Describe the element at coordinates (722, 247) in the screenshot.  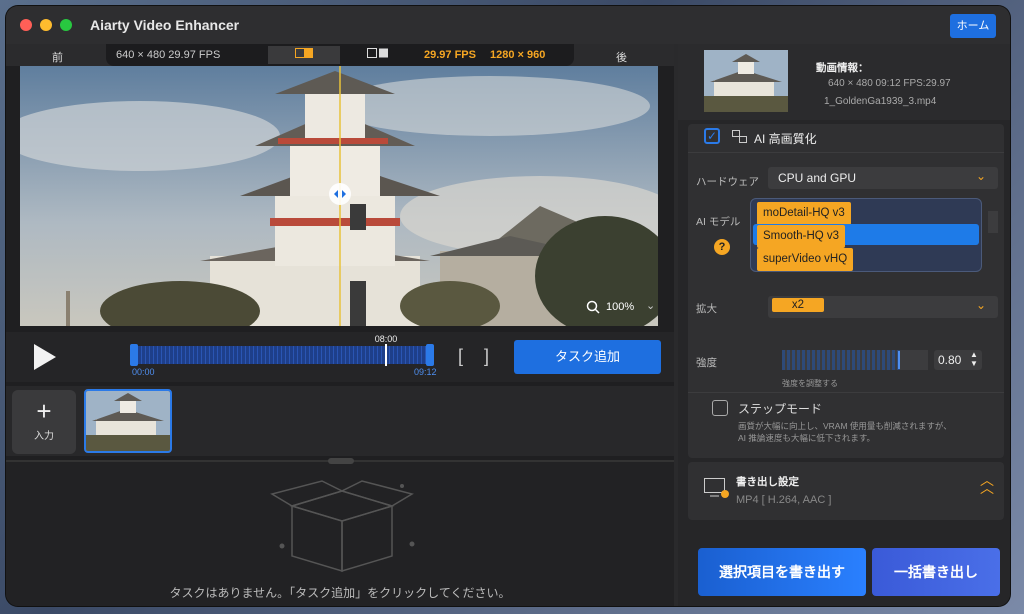
I see `help-icon: ?` at that location.